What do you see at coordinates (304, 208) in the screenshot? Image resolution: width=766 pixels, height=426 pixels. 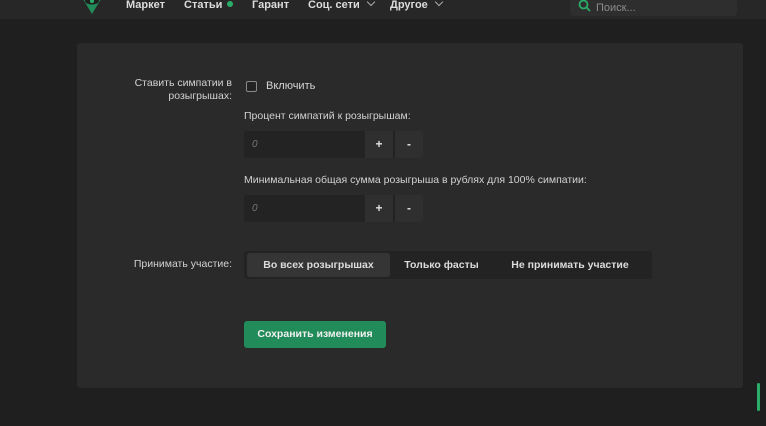 I see `min-sum-input` at bounding box center [304, 208].